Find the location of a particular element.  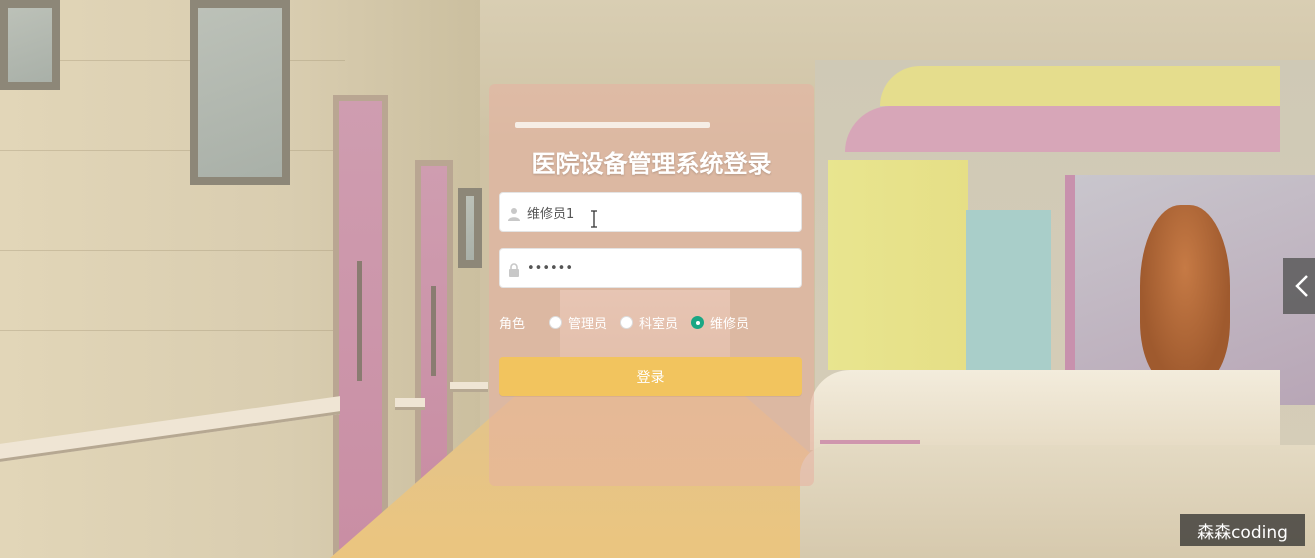

carousel-prev-button is located at coordinates (1299, 286).